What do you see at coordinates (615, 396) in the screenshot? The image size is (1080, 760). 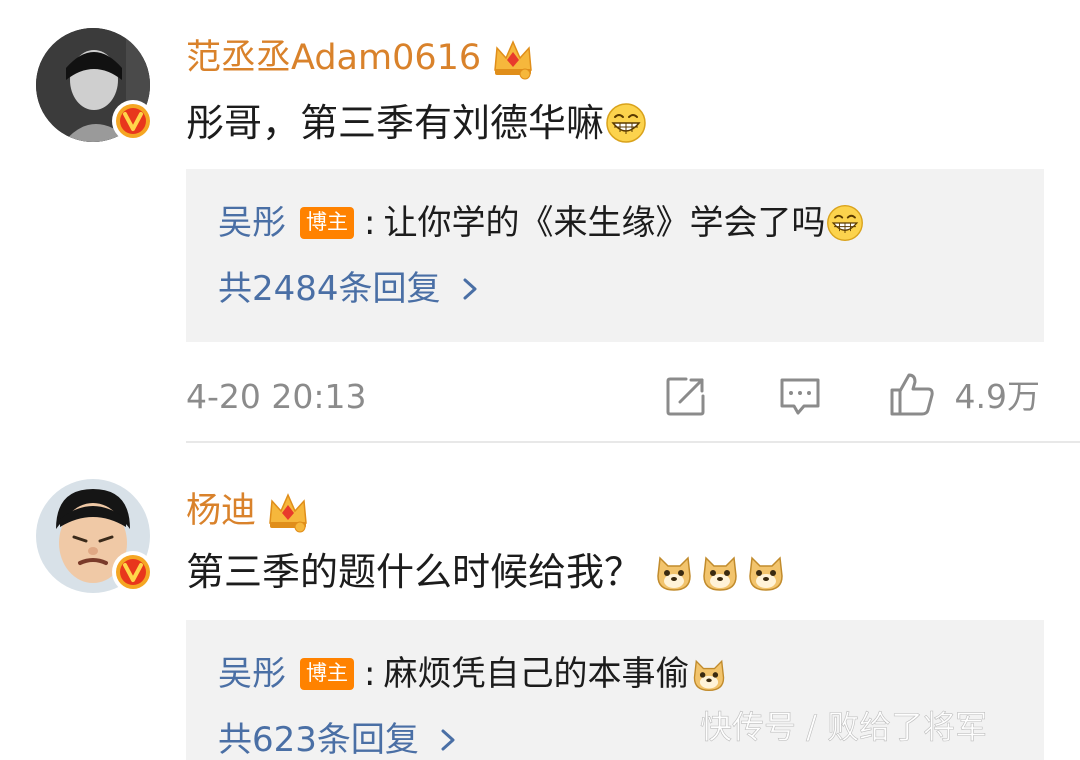 I see `comment-actions: 4-20 20:13 4.9万` at bounding box center [615, 396].